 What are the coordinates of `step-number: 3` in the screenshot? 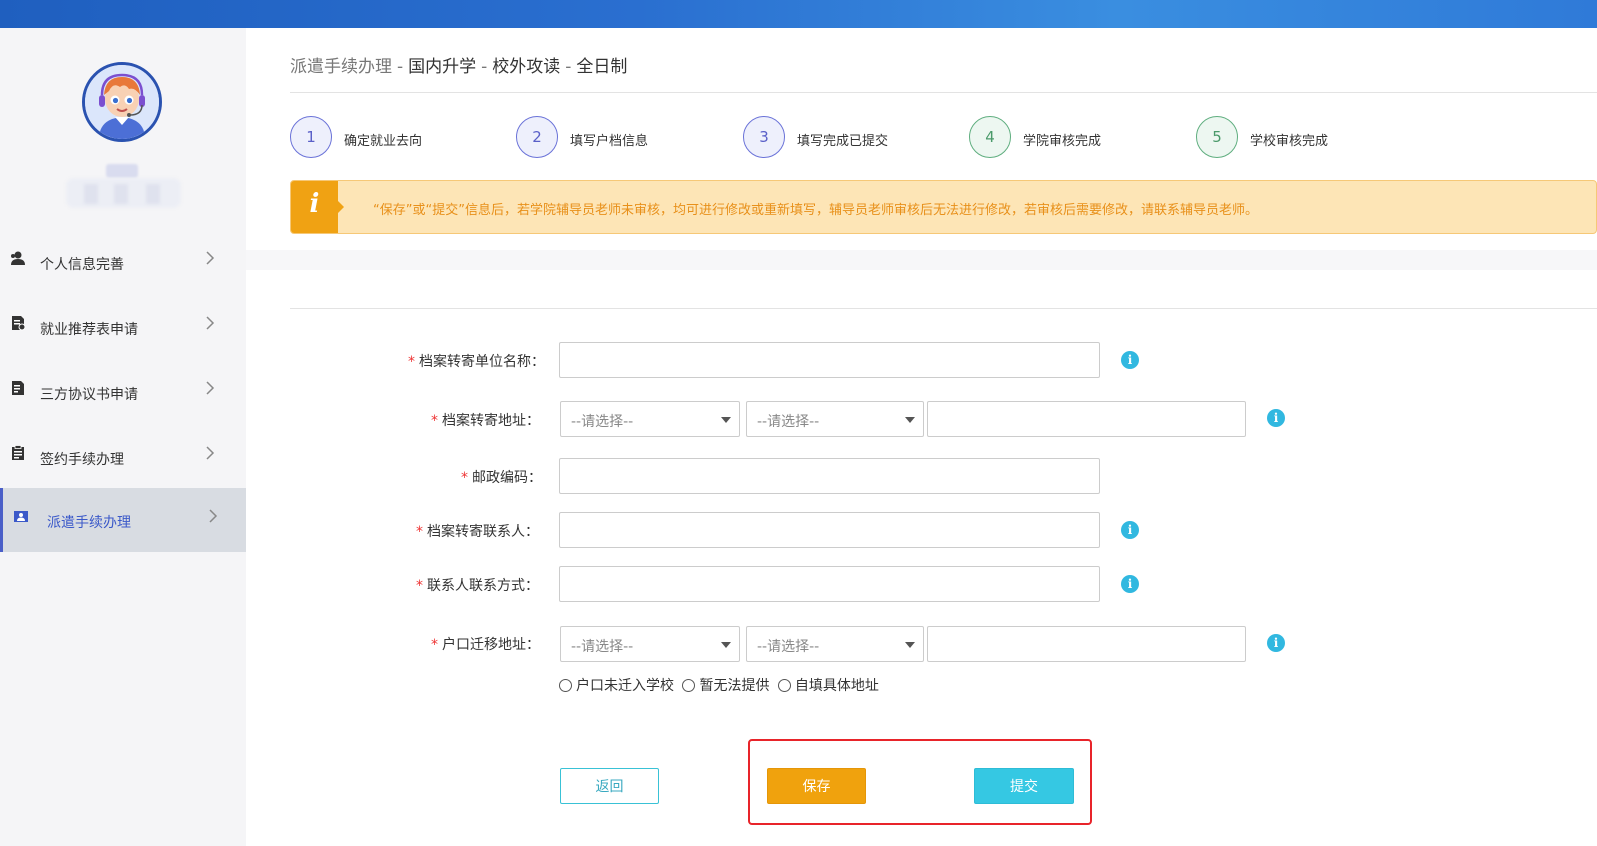 It's located at (764, 137).